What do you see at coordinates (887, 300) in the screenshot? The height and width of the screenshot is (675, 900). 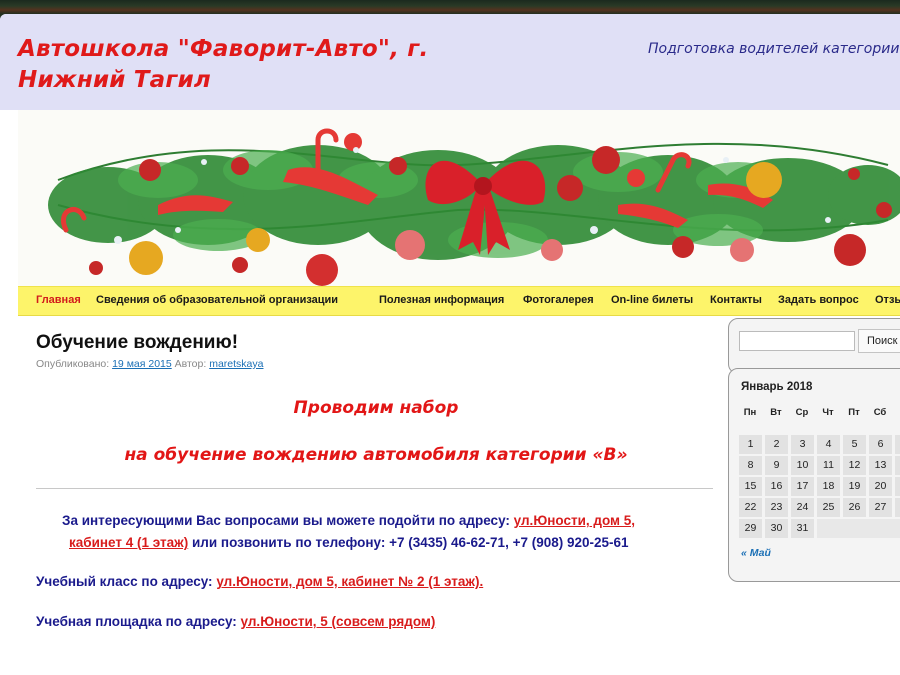 I see `nav-item-reviews: Отзы` at bounding box center [887, 300].